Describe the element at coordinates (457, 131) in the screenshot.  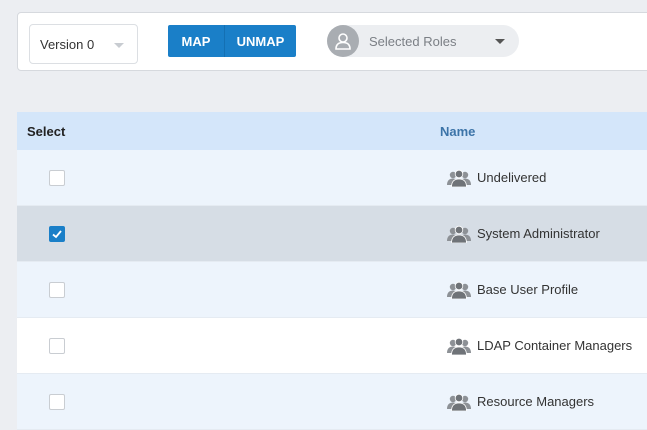
I see `column-header-name: Name` at that location.